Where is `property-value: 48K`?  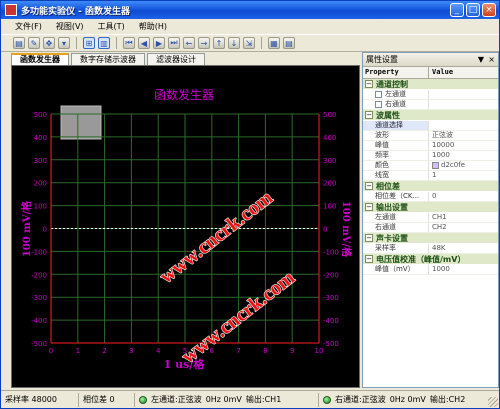 property-value: 48K is located at coordinates (463, 248).